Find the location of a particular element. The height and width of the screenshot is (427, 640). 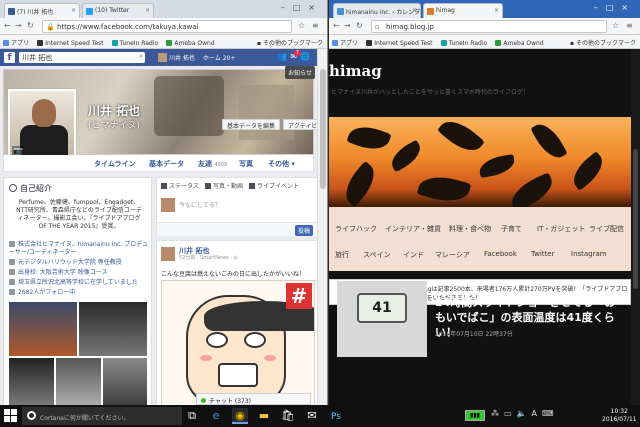

article-thumbnail: 41 is located at coordinates (382, 319).